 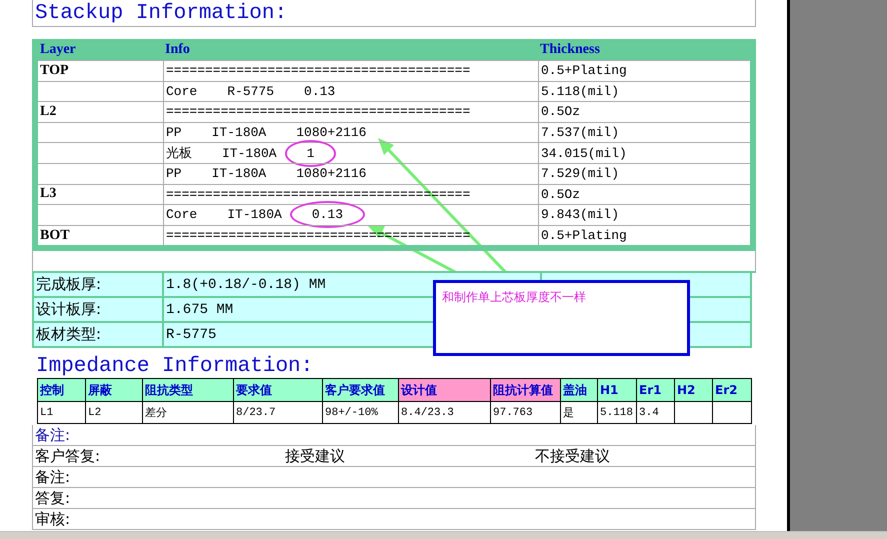 I want to click on column-header: H2, so click(x=694, y=390).